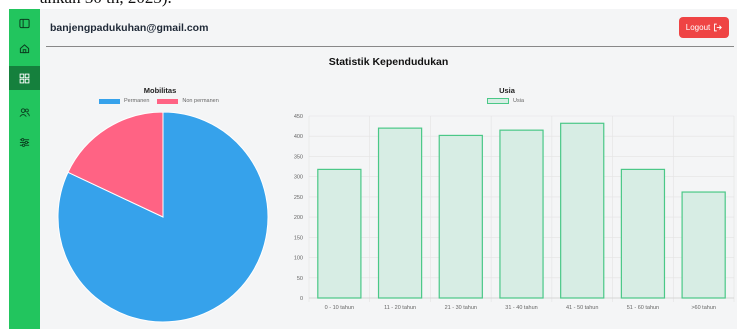  What do you see at coordinates (718, 27) in the screenshot?
I see `logout-icon` at bounding box center [718, 27].